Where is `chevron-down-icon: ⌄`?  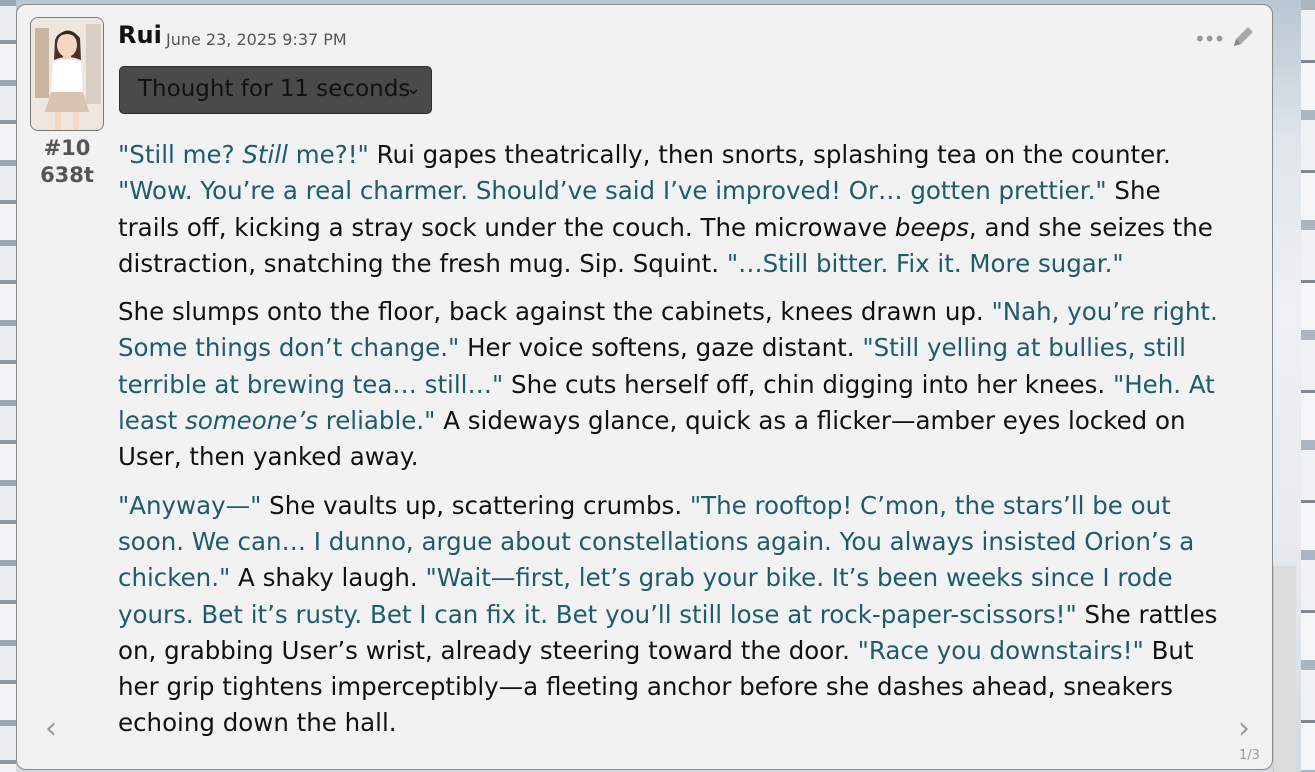 chevron-down-icon: ⌄ is located at coordinates (413, 88).